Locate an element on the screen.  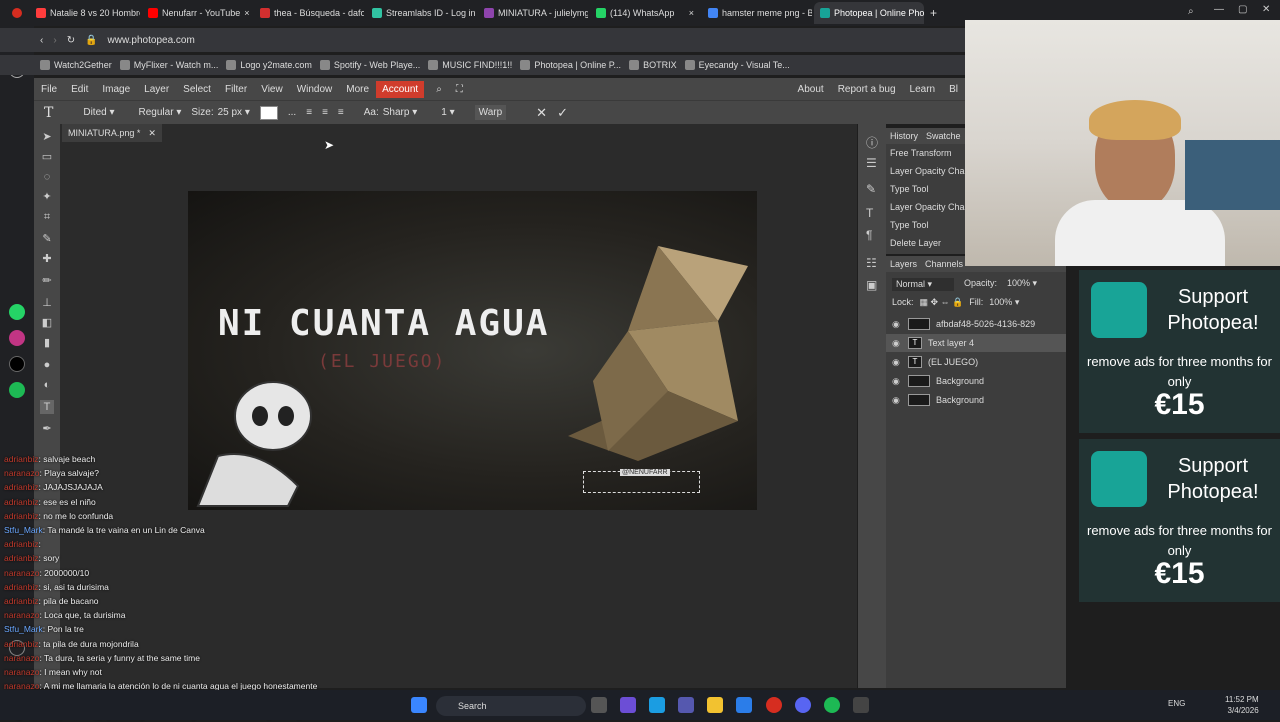
align-left-icon: ≡ is located at coordinates (309, 112).